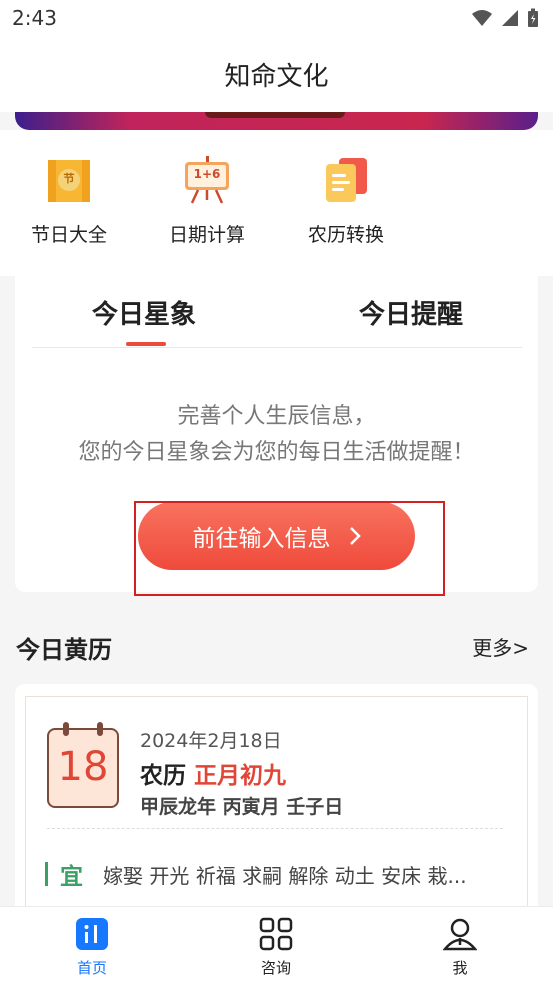 This screenshot has height=984, width=553. I want to click on tab-today-reminder: 今日提醒, so click(411, 312).